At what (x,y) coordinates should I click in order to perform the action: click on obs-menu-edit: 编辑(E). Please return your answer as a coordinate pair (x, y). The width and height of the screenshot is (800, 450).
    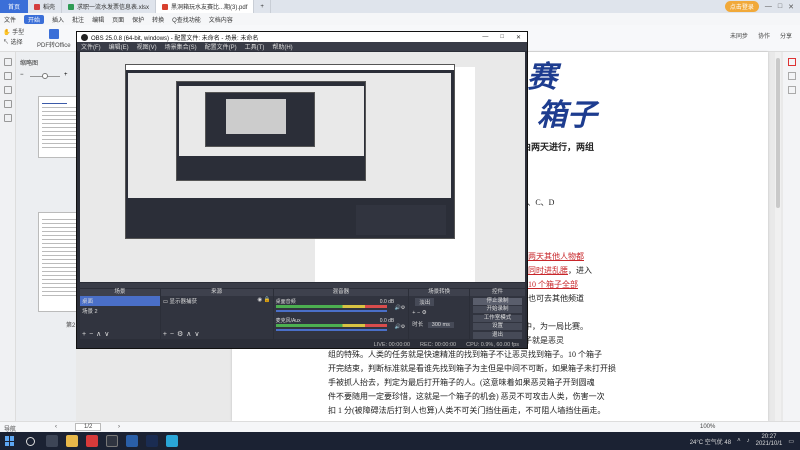
    Looking at the image, I should click on (119, 46).